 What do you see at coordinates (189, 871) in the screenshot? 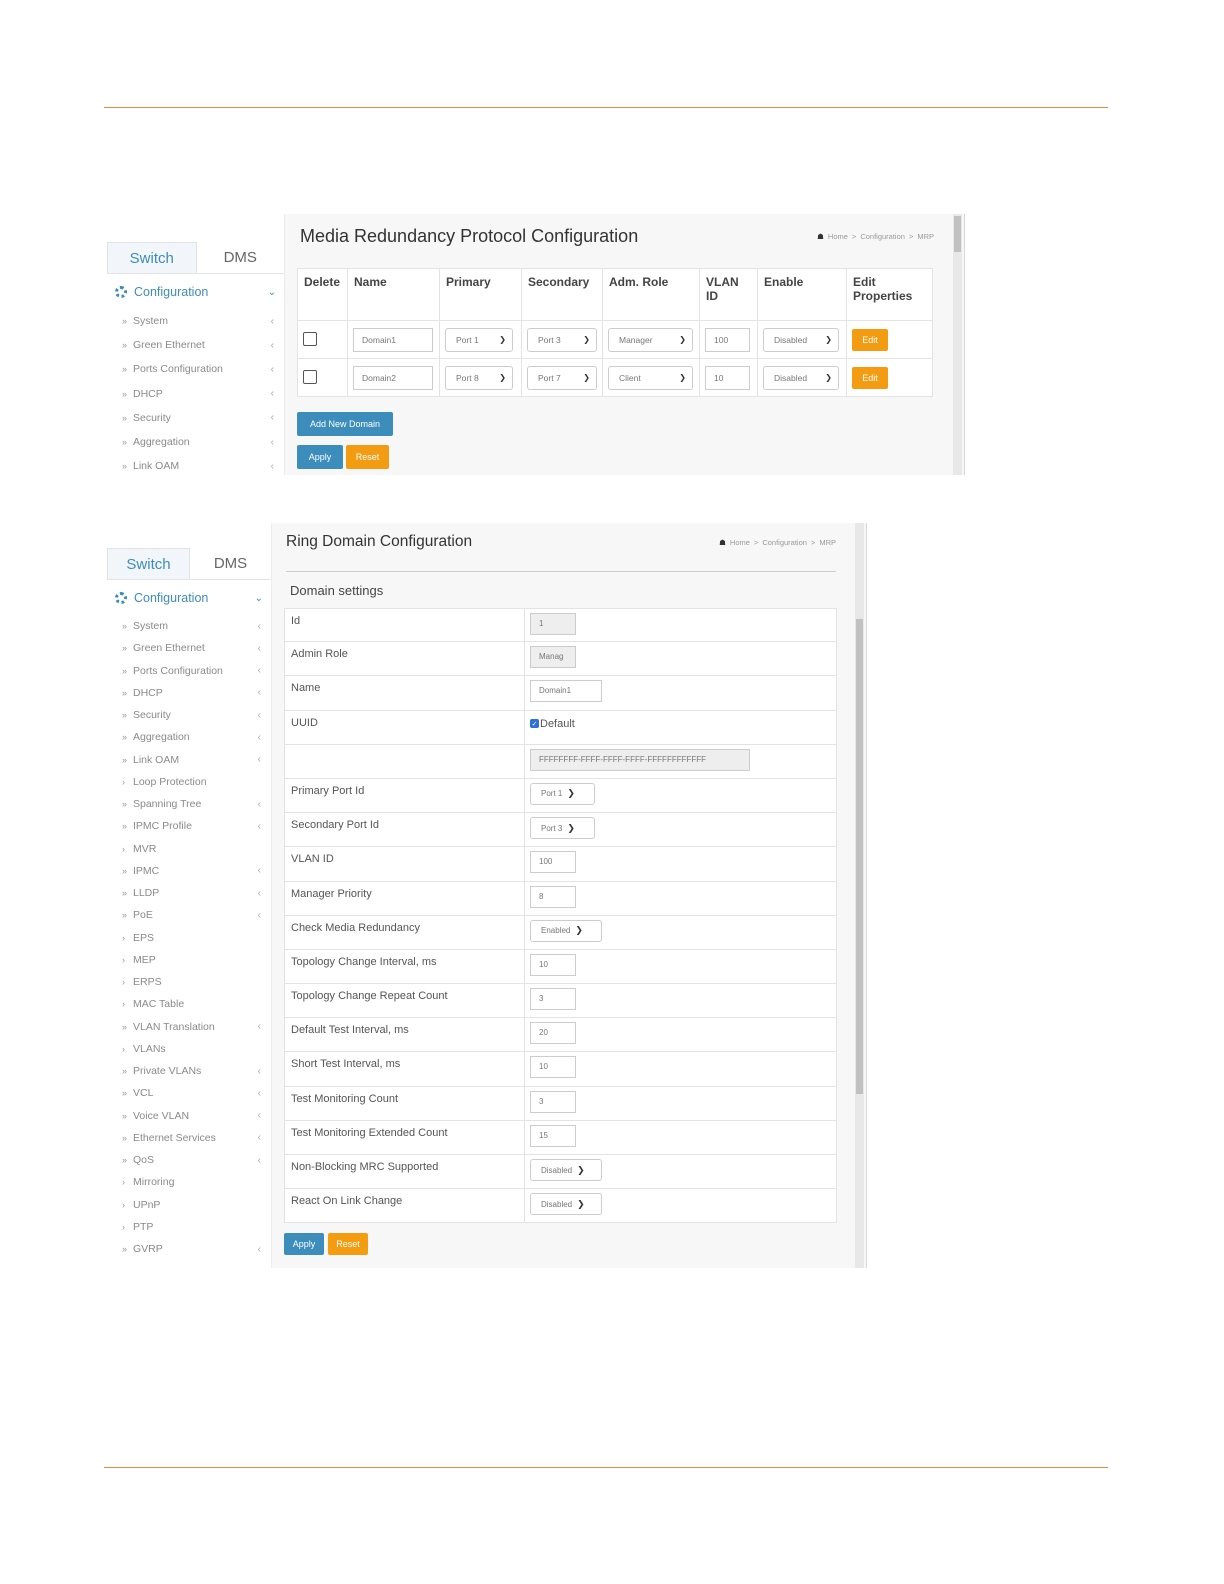
I see `sidebar-item-ipmc: » IPMC ‹` at bounding box center [189, 871].